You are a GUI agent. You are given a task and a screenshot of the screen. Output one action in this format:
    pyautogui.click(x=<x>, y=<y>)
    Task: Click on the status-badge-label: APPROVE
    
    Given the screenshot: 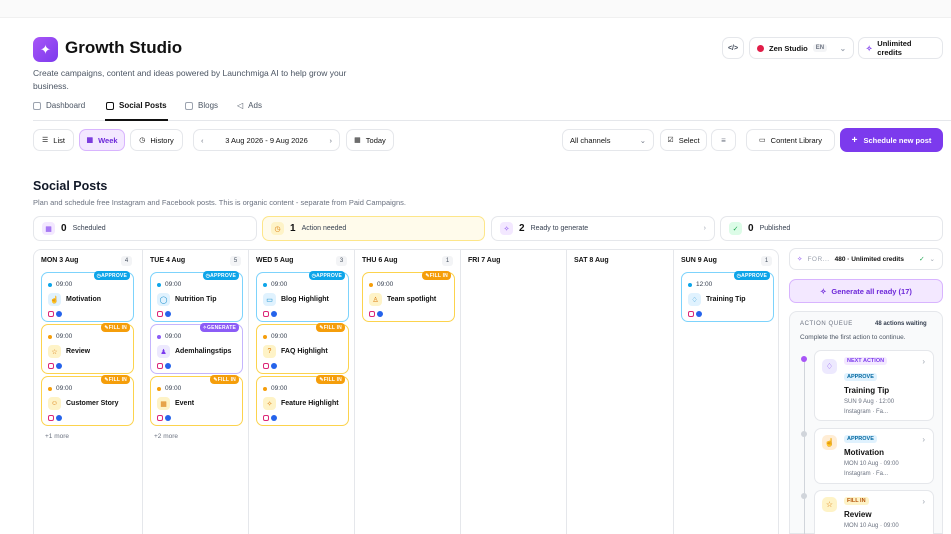 What is the action you would take?
    pyautogui.click(x=223, y=275)
    